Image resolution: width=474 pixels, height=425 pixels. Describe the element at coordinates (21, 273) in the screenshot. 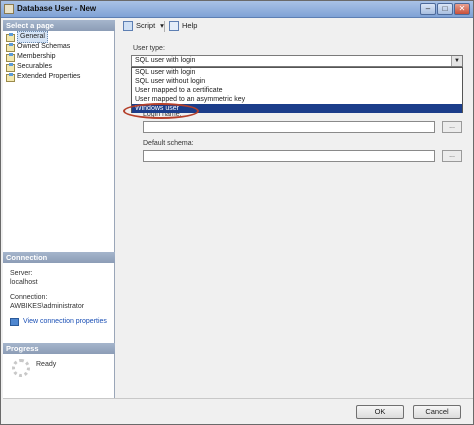

I see `server-label: Server:` at that location.